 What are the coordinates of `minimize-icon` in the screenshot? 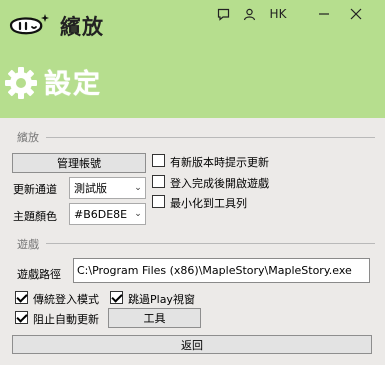 It's located at (324, 14).